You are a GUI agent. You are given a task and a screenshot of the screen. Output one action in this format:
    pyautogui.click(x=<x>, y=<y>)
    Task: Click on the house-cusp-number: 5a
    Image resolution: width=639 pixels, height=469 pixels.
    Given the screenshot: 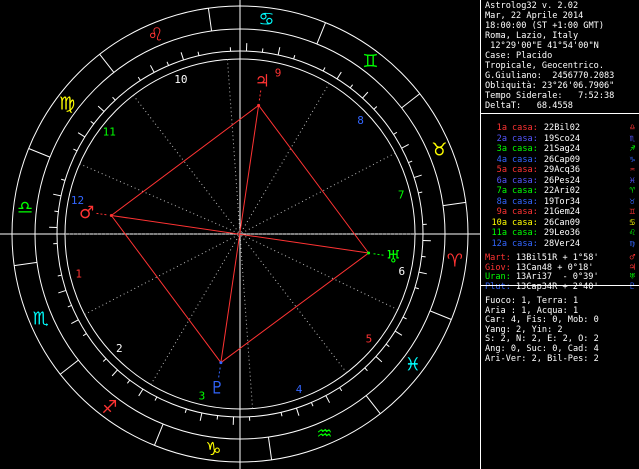 What is the action you would take?
    pyautogui.click(x=501, y=170)
    